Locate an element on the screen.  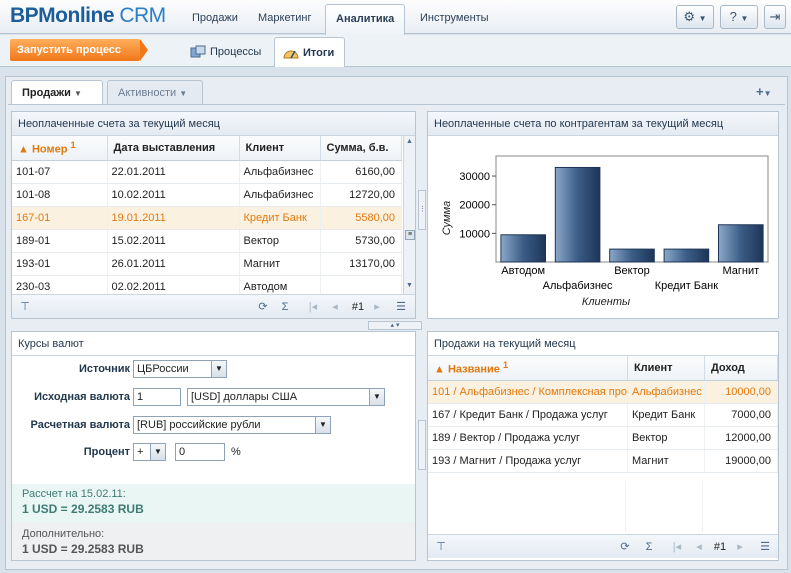
nav-sales: Продажи is located at coordinates (215, 17).